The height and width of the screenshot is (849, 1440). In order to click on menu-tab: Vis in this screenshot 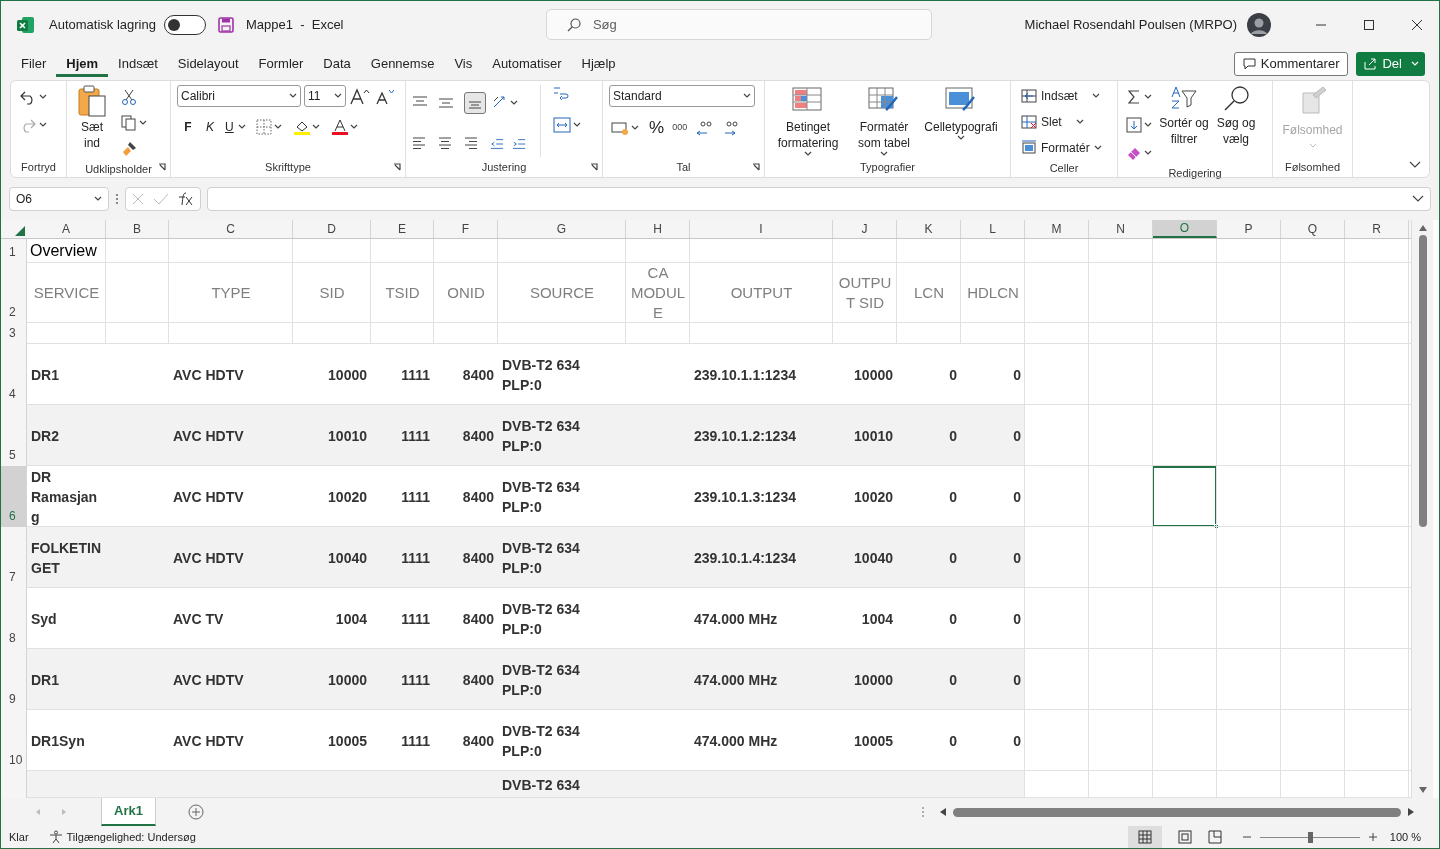, I will do `click(463, 64)`.